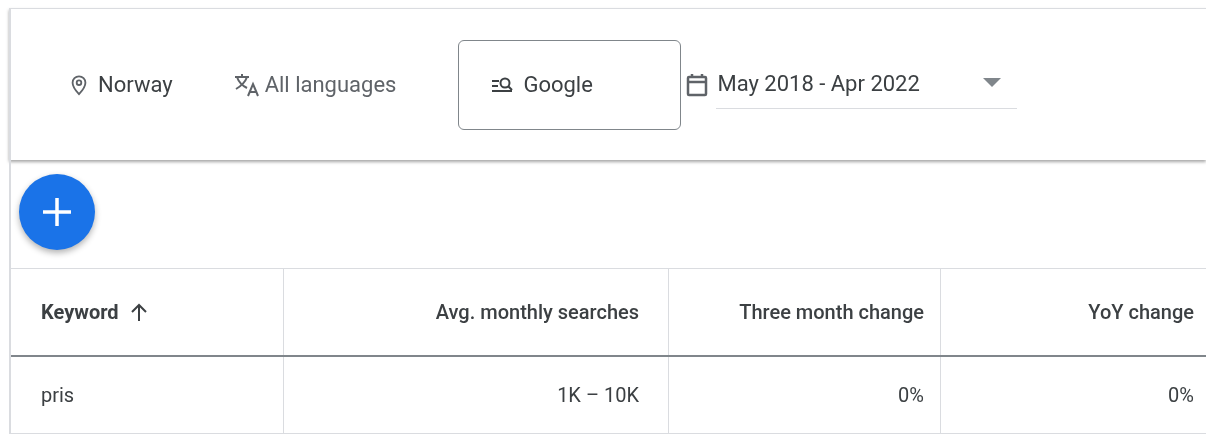 The height and width of the screenshot is (437, 1206). I want to click on column-header: YoY change, so click(1141, 312).